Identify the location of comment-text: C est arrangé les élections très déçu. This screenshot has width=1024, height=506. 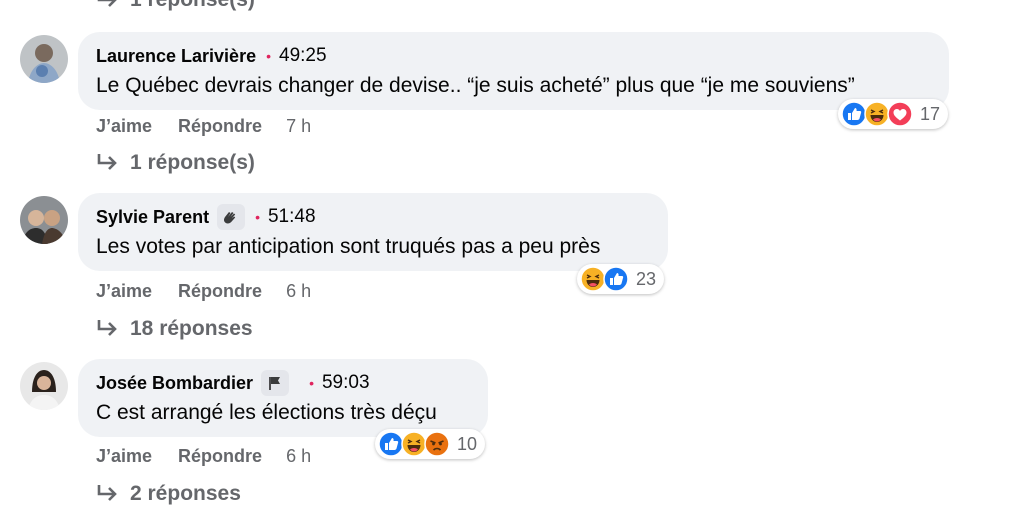
(266, 412).